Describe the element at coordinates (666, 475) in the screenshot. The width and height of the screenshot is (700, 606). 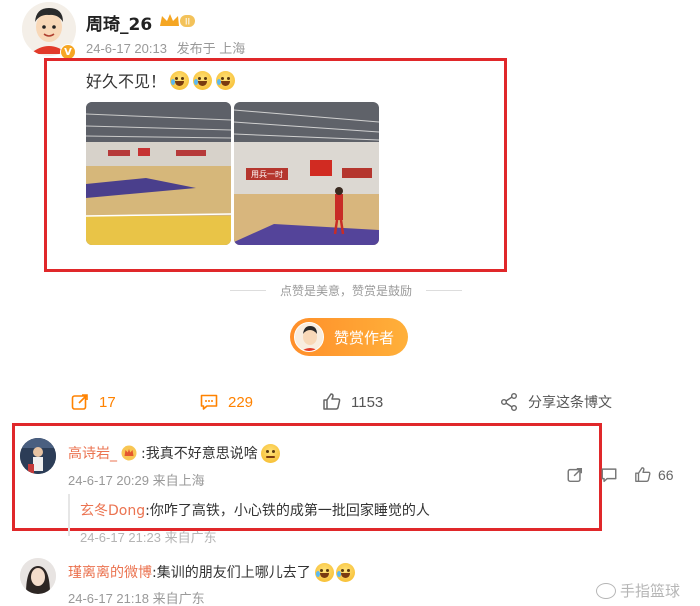
I see `comment-like-count: 66` at that location.